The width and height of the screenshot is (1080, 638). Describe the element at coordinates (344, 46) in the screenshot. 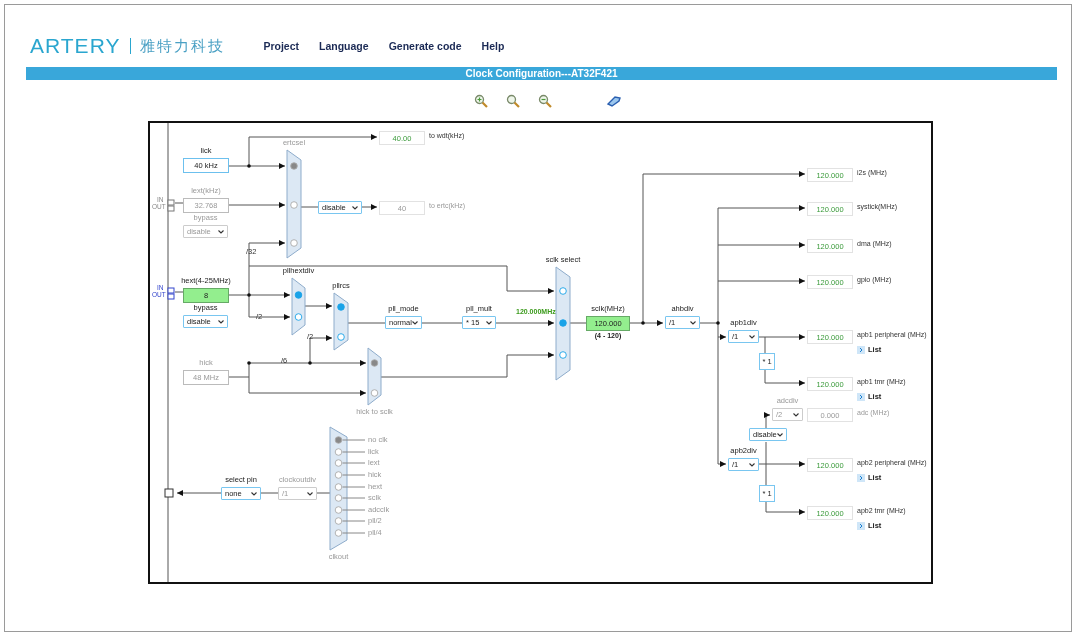

I see `menu-item: Language` at that location.